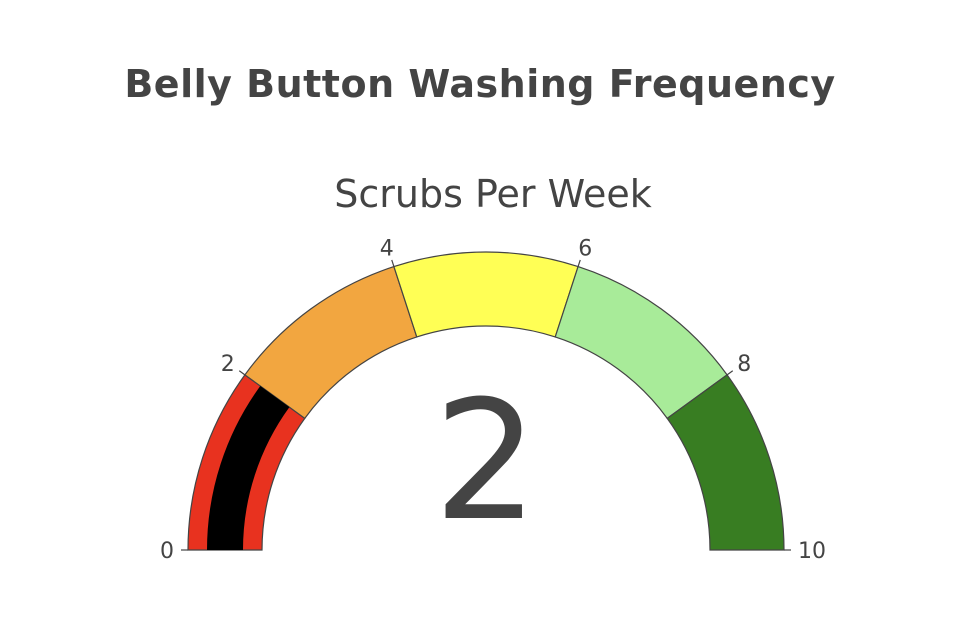  I want to click on gauge-tick-label: 10, so click(812, 551).